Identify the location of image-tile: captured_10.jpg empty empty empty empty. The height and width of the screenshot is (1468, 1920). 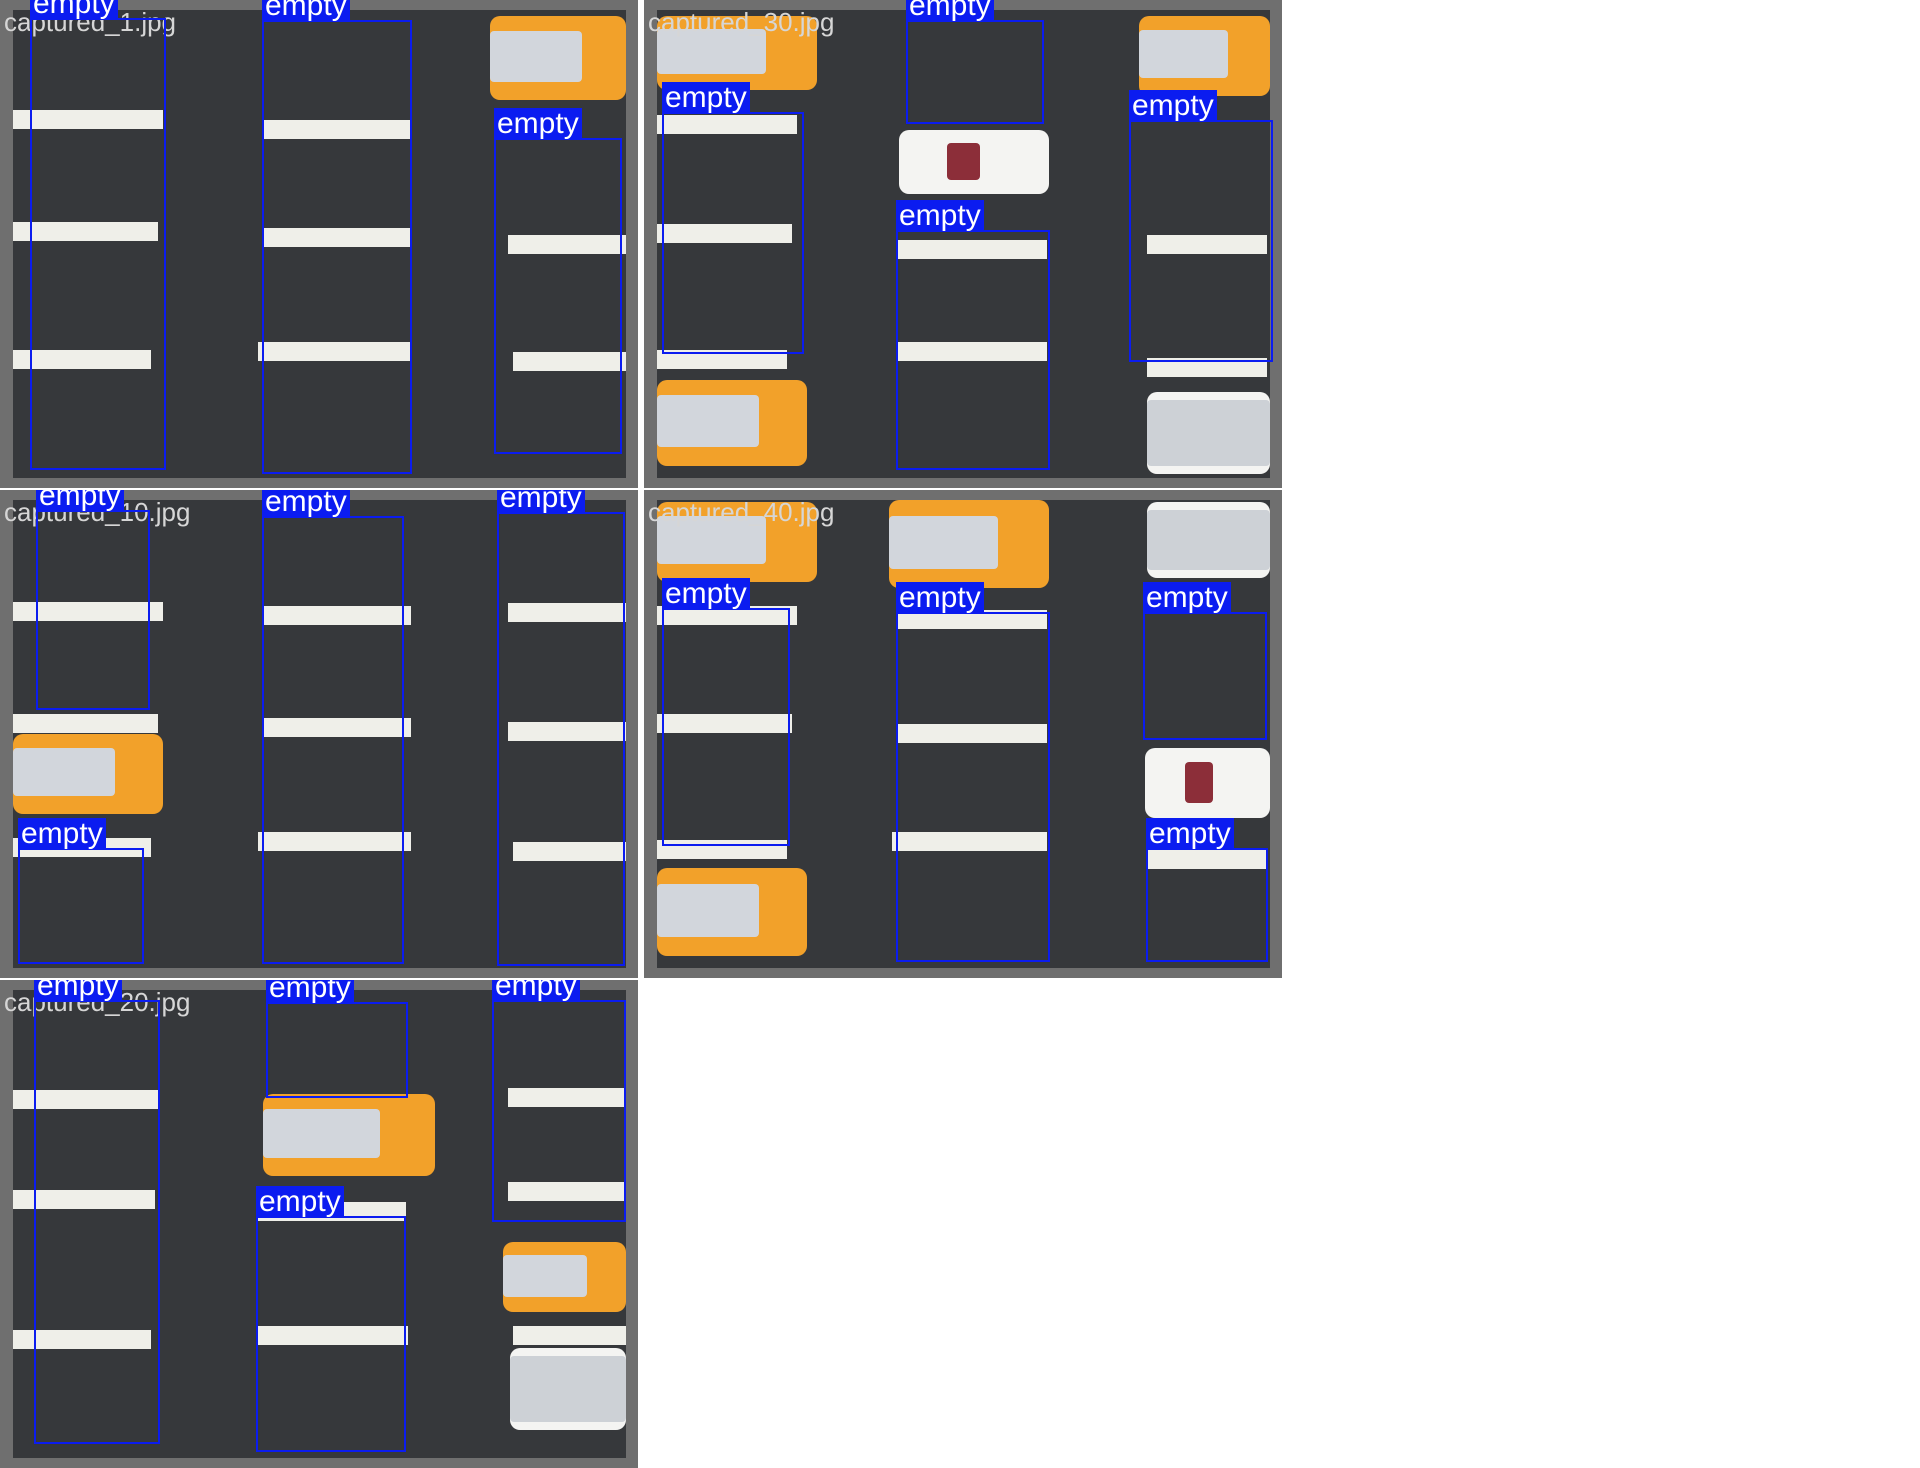
(319, 734).